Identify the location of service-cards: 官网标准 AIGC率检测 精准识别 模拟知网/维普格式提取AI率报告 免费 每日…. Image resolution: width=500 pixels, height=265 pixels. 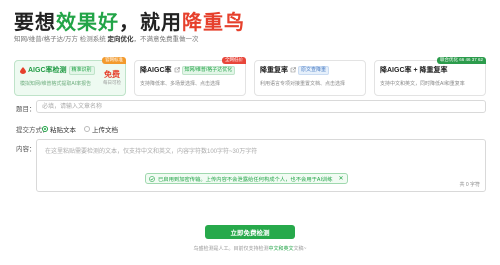
(250, 76).